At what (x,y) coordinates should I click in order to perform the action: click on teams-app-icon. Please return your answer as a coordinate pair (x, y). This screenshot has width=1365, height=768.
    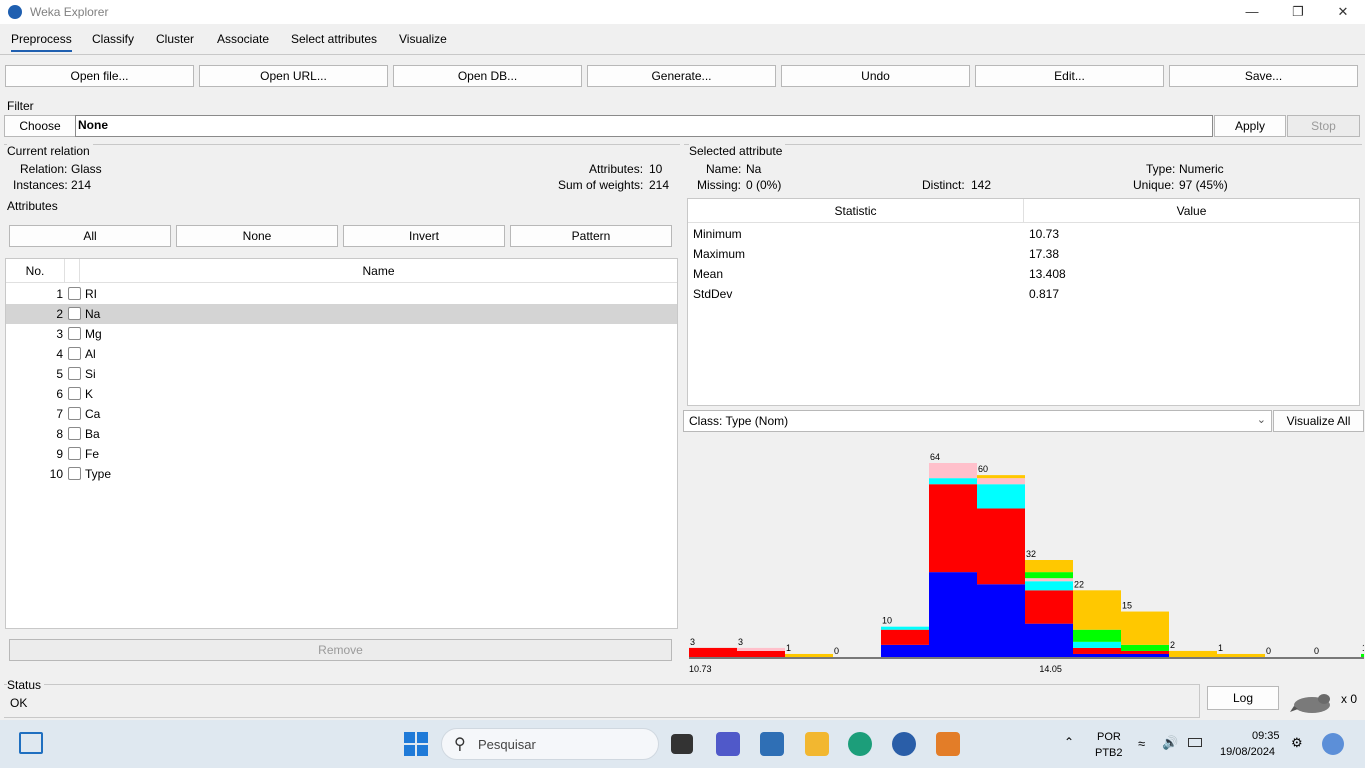
    Looking at the image, I should click on (728, 744).